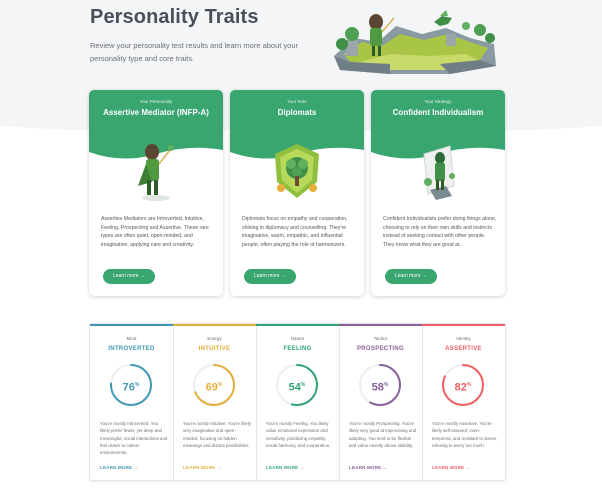 The height and width of the screenshot is (499, 602). I want to click on trait-percent-value: 82, so click(460, 387).